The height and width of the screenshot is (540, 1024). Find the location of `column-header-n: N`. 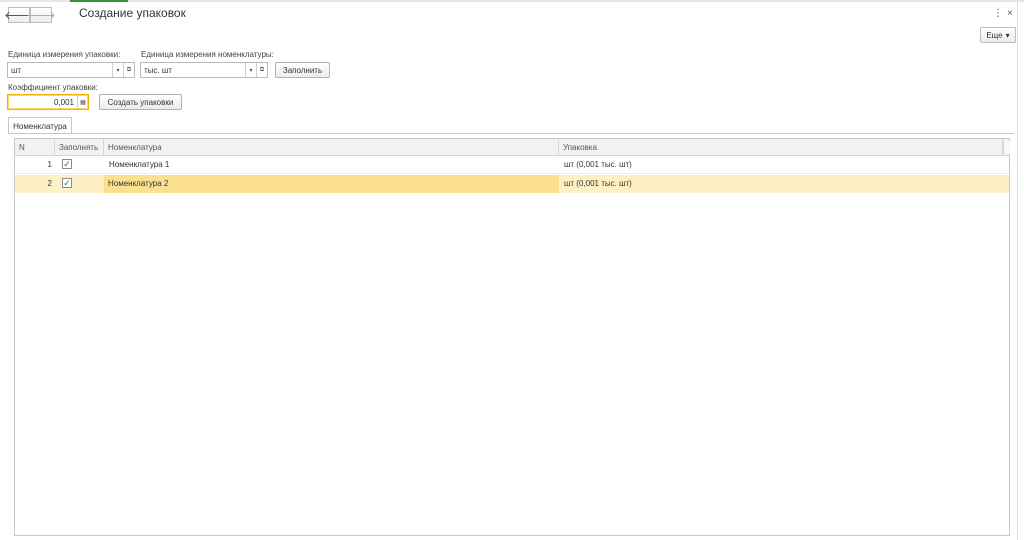

column-header-n: N is located at coordinates (35, 147).